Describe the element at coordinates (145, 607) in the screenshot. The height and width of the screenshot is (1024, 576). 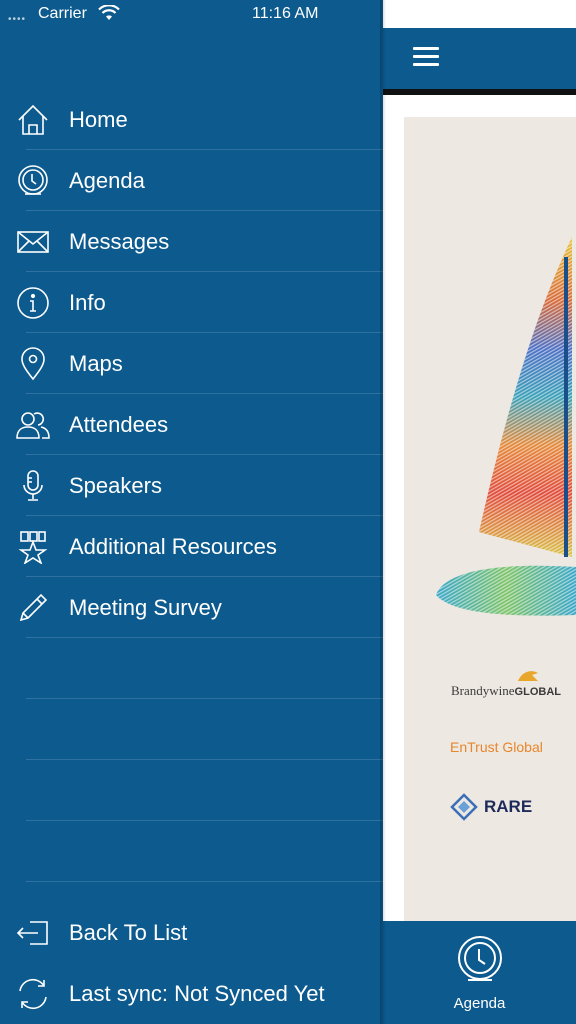
I see `menu-item-label: Meeting Survey` at that location.